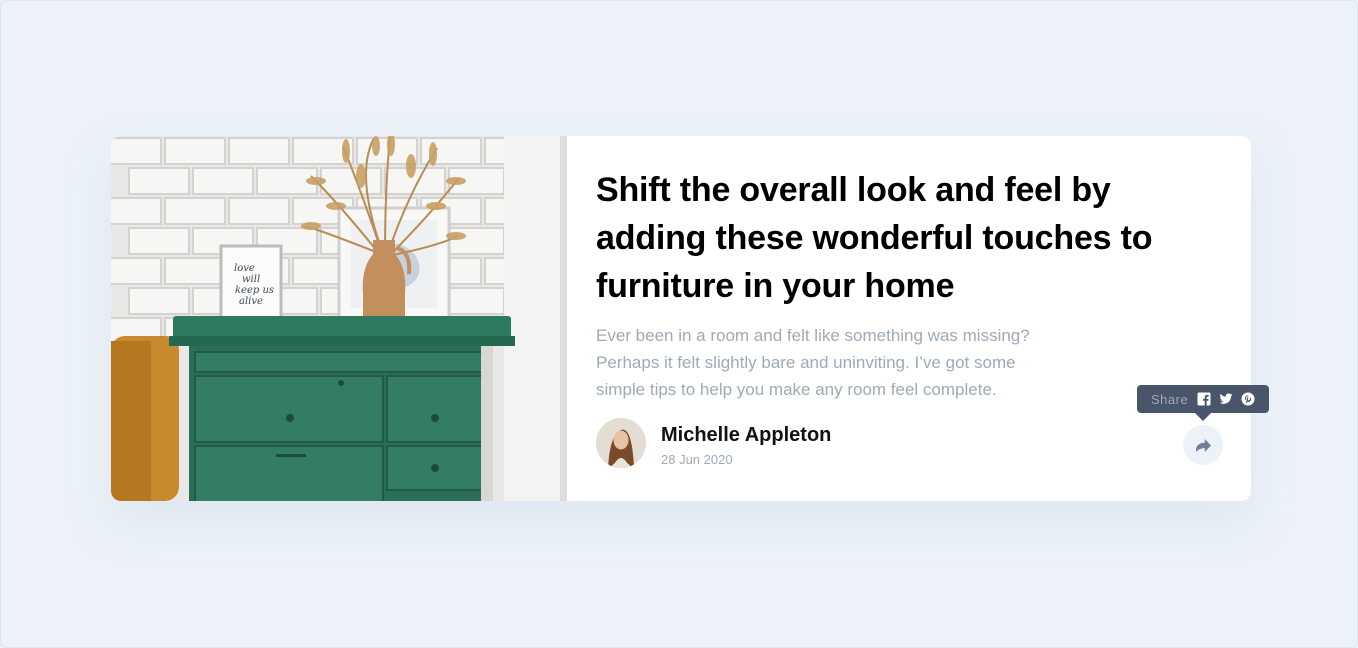 This screenshot has height=648, width=1358. I want to click on share-tooltip: Share, so click(1203, 403).